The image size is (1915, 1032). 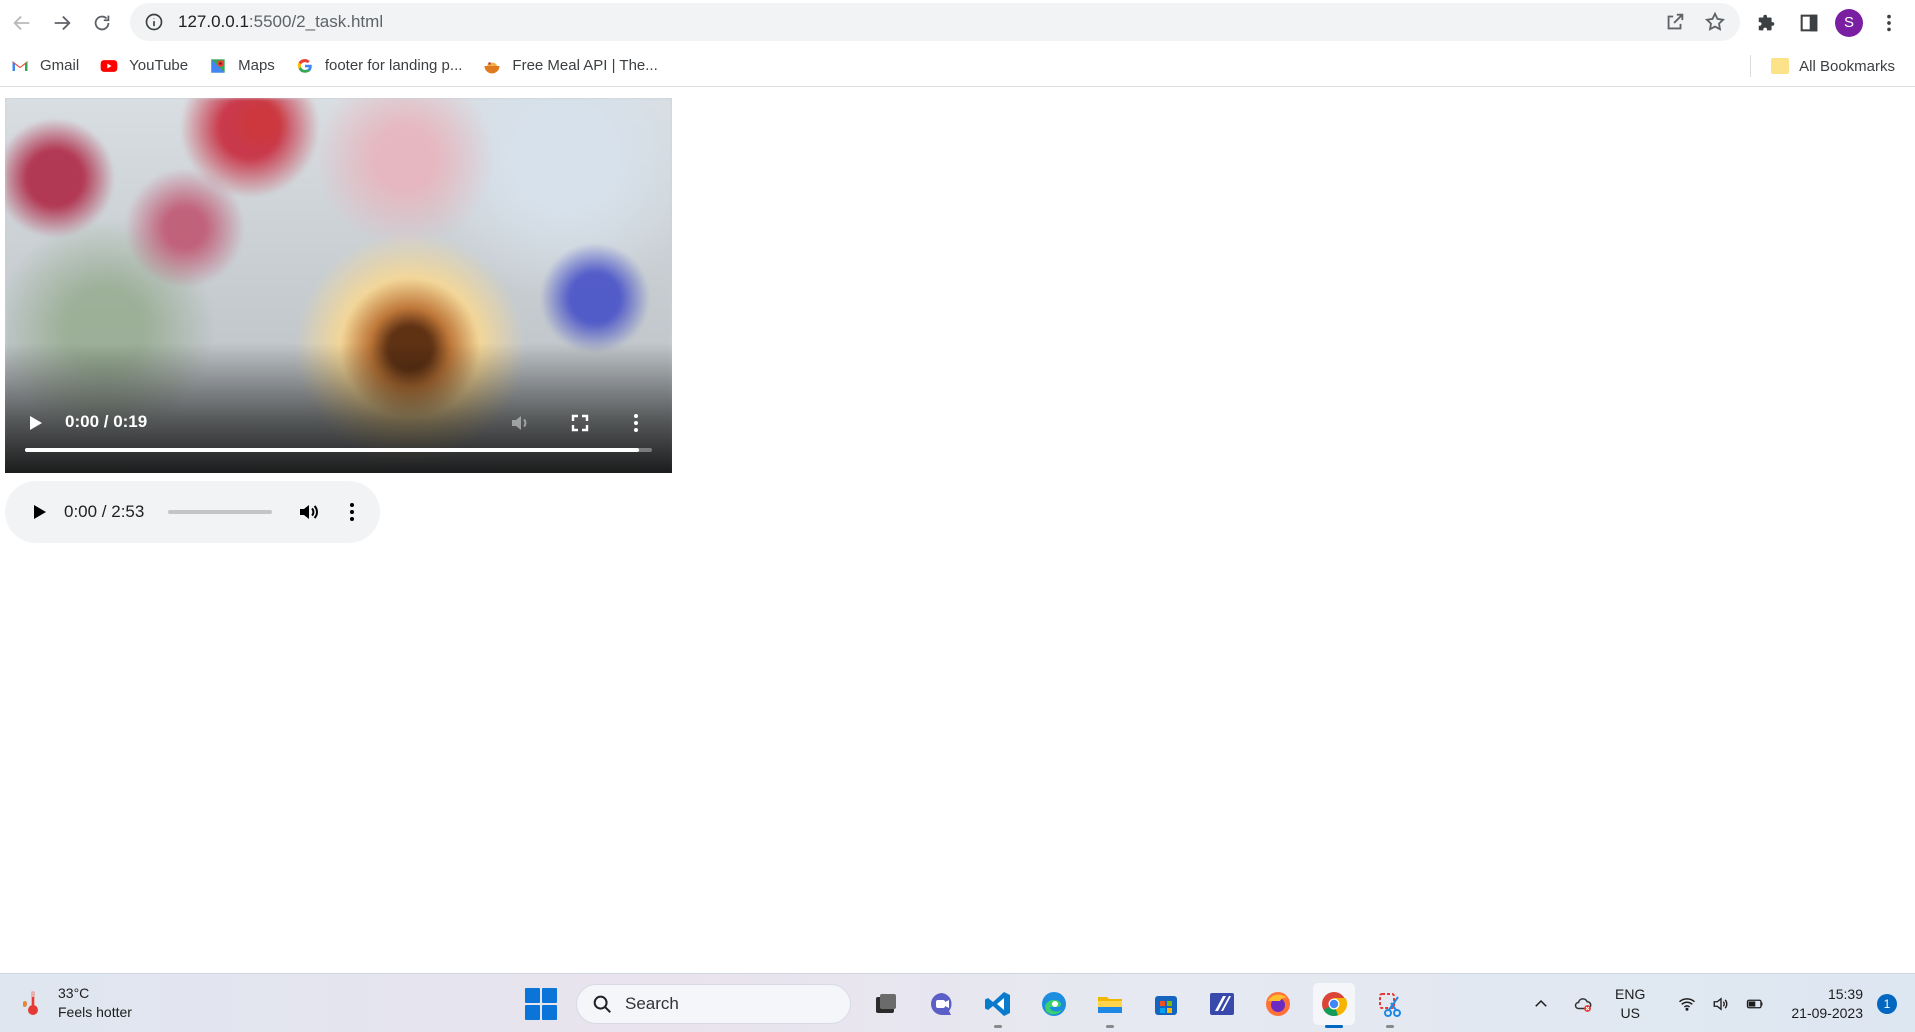 I want to click on vscode-running-indicator, so click(x=998, y=1026).